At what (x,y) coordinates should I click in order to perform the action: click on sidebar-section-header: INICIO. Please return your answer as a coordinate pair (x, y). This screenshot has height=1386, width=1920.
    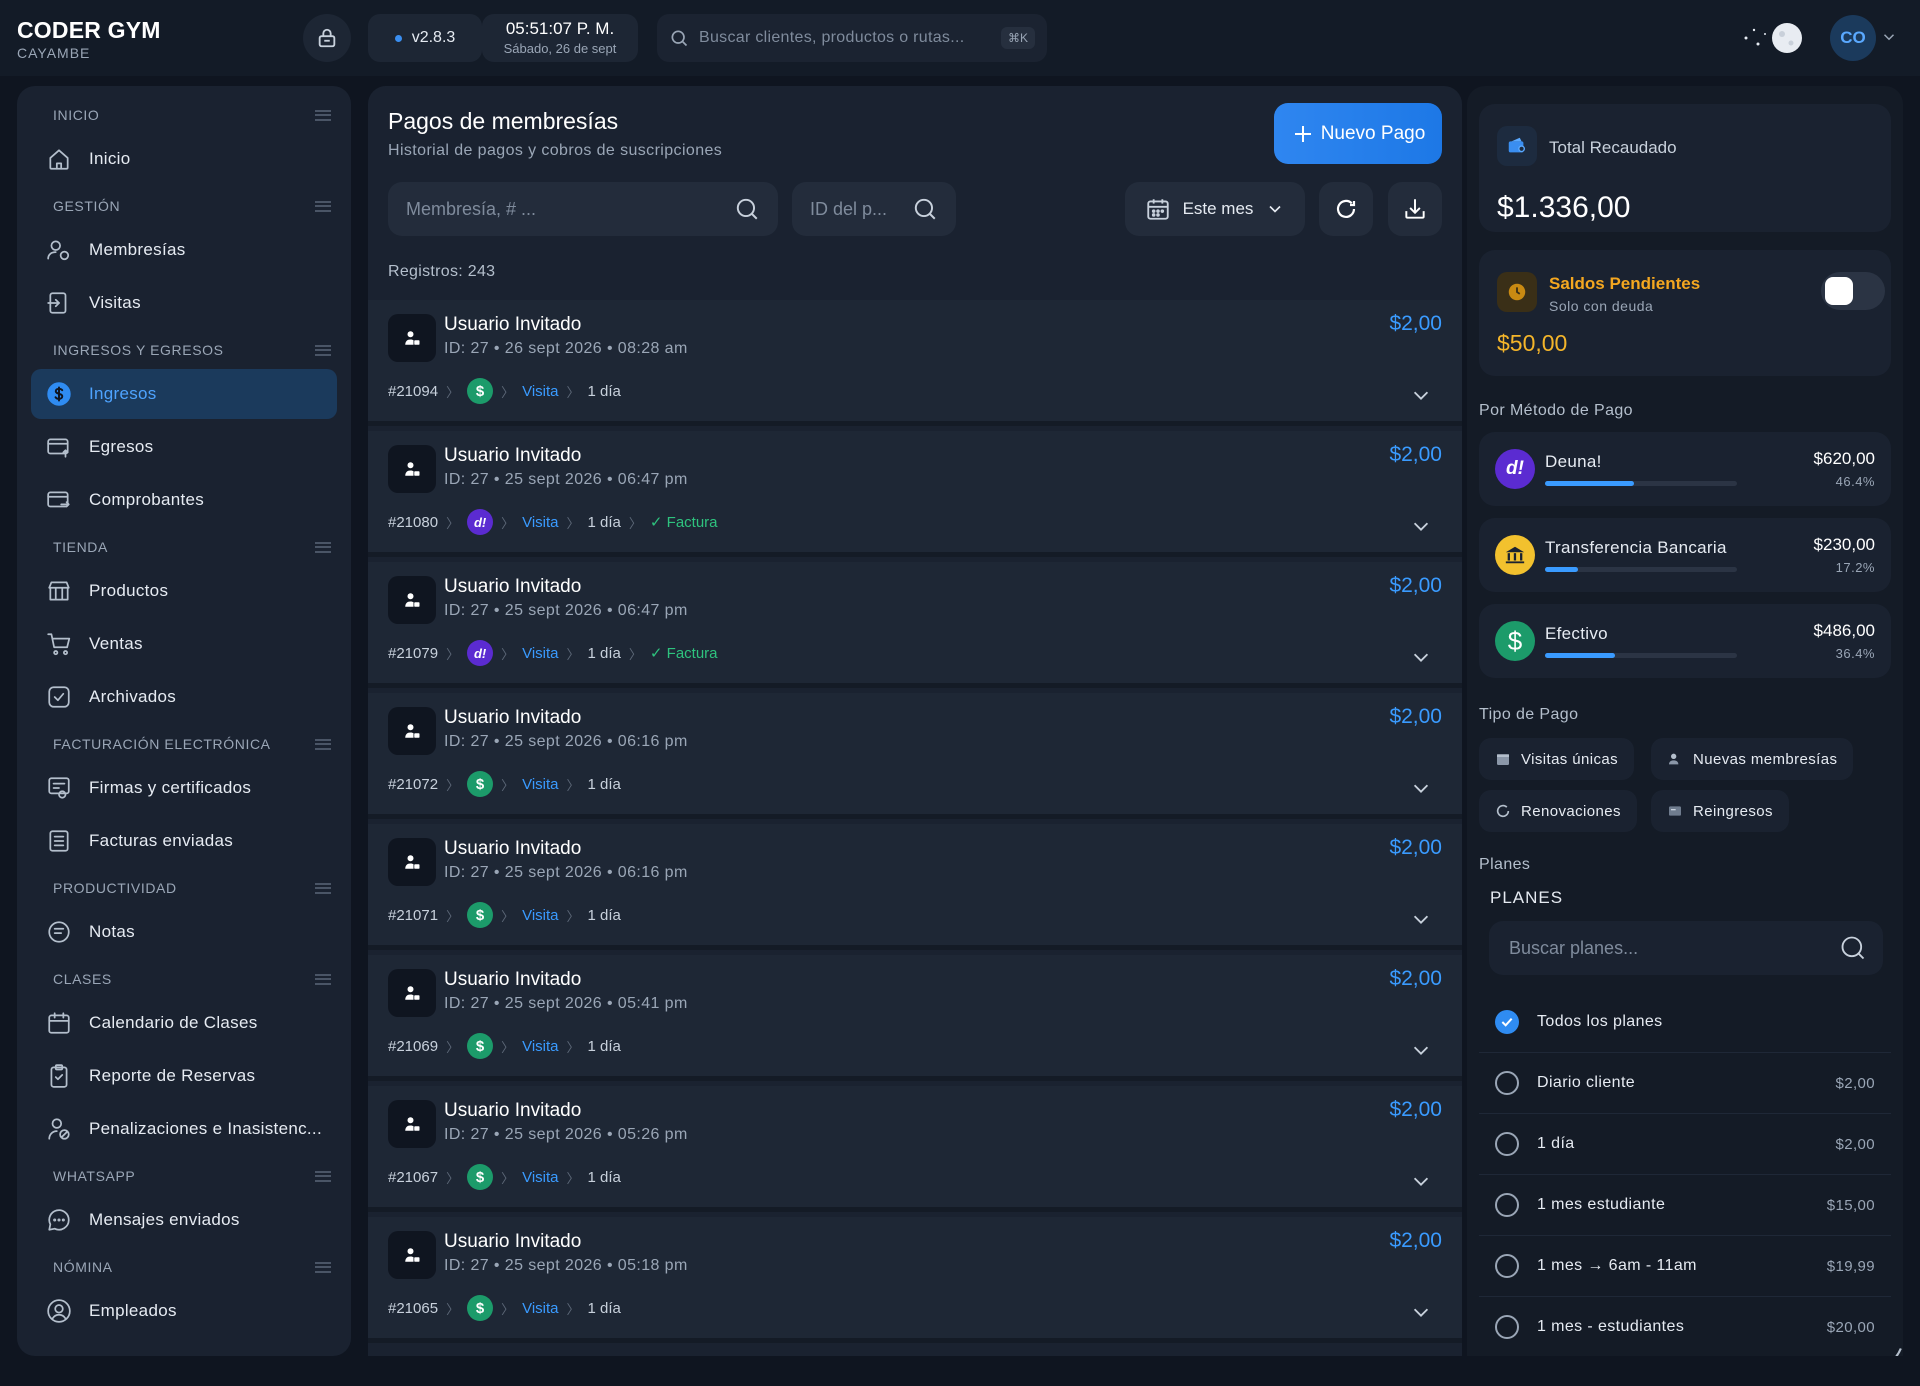
    Looking at the image, I should click on (184, 115).